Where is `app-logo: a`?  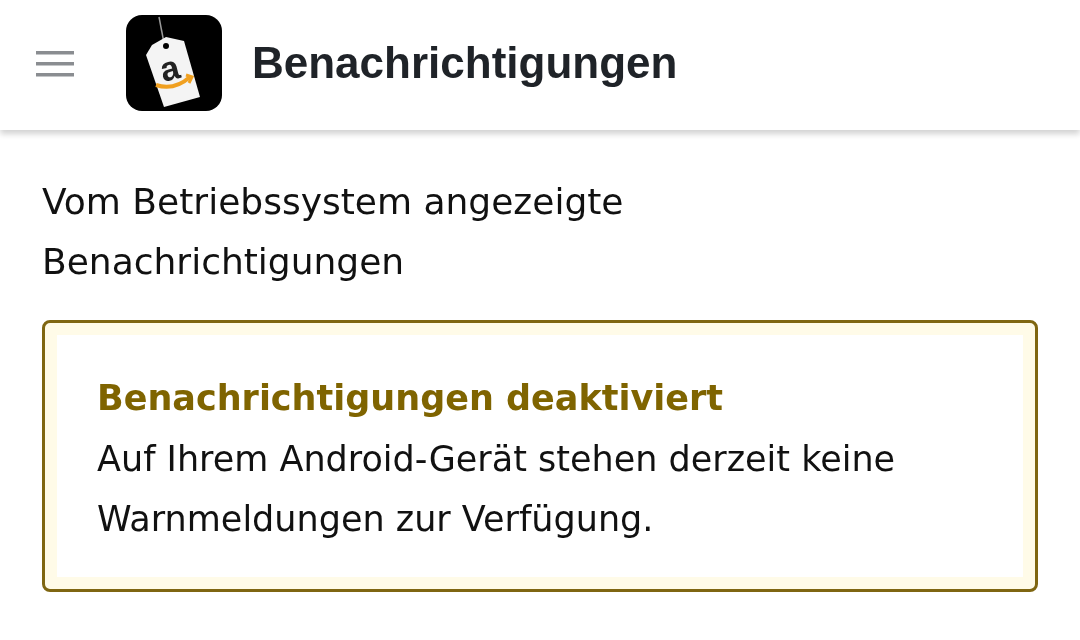
app-logo: a is located at coordinates (174, 63).